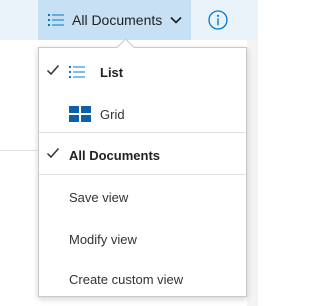 The width and height of the screenshot is (320, 306). I want to click on menu-item-label: List, so click(112, 72).